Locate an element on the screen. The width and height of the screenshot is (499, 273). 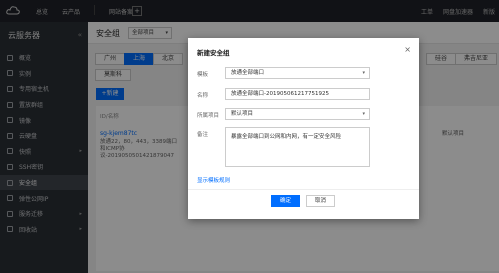
template-select: 放通全部端口 ▾ is located at coordinates (297, 73).